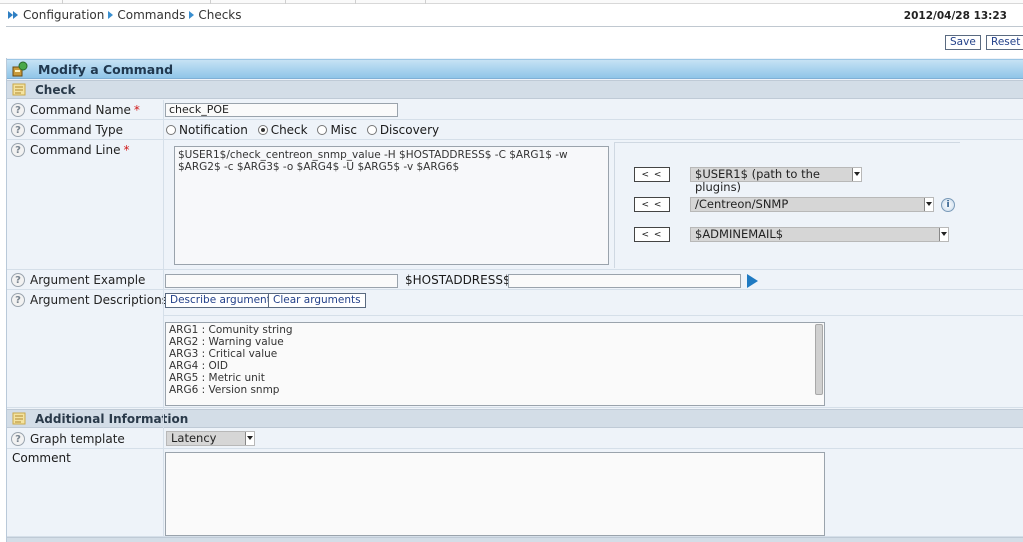  I want to click on radio-notification: Notification, so click(207, 130).